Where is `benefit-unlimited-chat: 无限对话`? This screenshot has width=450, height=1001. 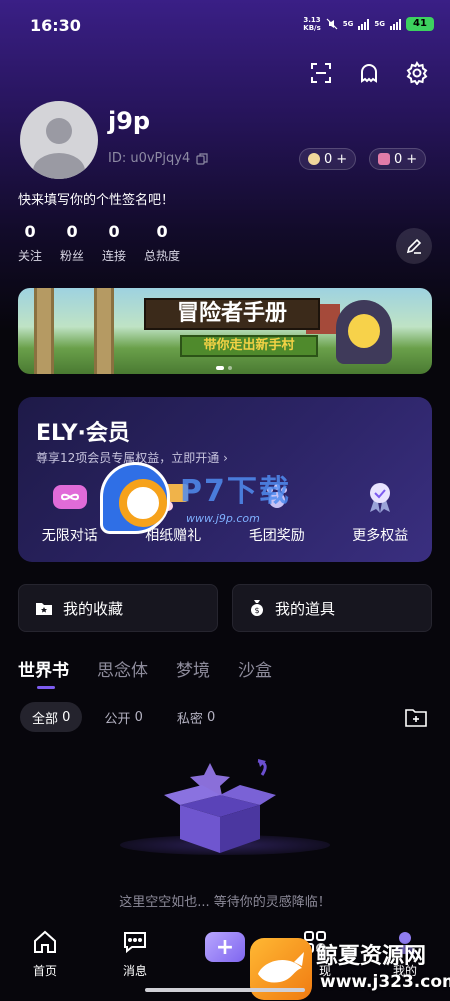 benefit-unlimited-chat: 无限对话 is located at coordinates (70, 511).